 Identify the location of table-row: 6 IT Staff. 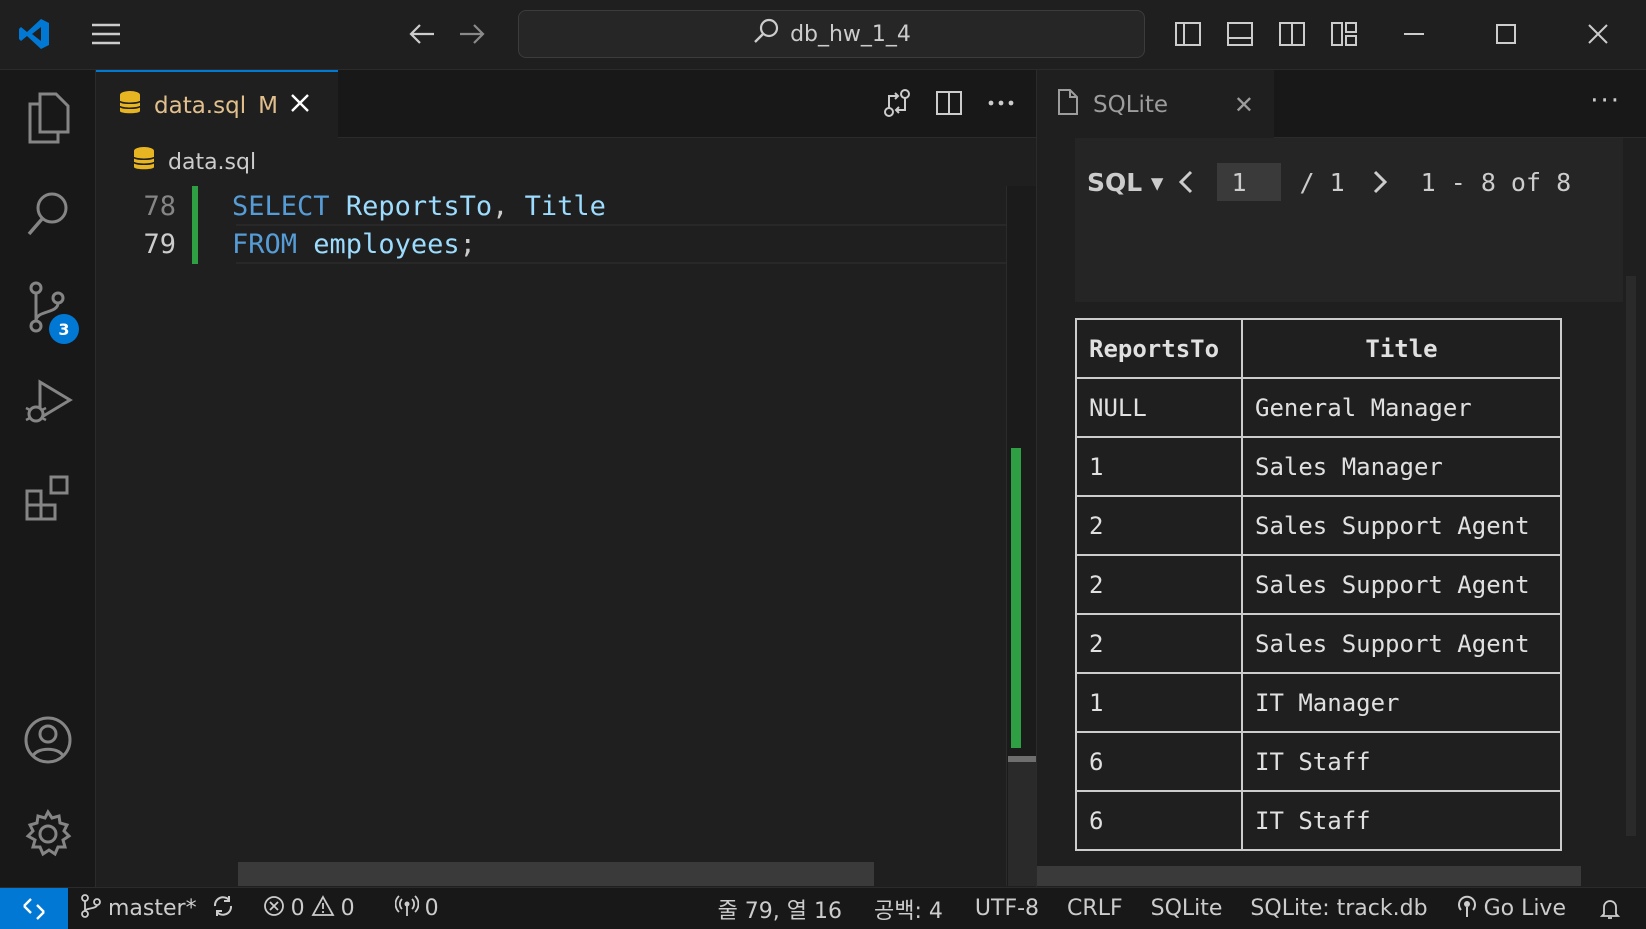
(1318, 820).